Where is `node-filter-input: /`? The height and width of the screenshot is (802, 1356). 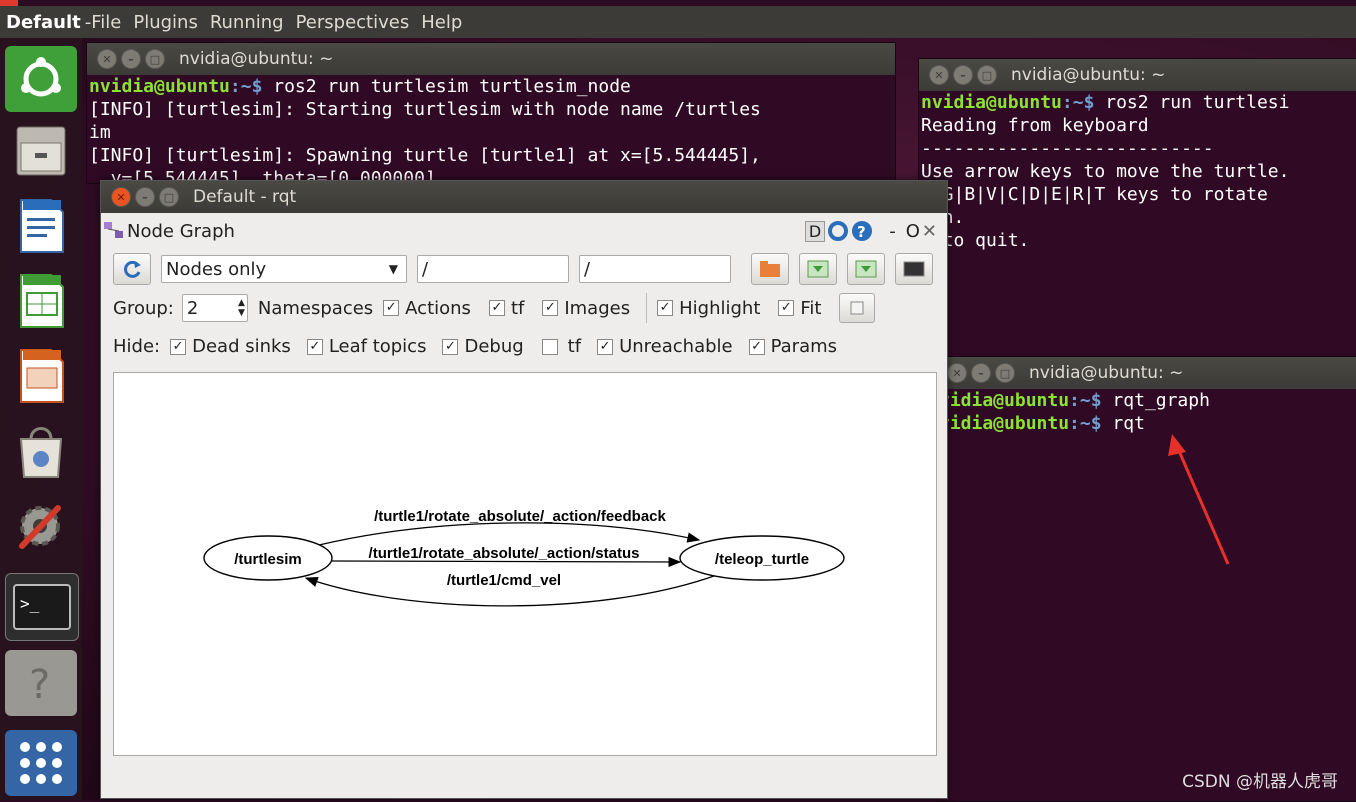
node-filter-input: / is located at coordinates (493, 269).